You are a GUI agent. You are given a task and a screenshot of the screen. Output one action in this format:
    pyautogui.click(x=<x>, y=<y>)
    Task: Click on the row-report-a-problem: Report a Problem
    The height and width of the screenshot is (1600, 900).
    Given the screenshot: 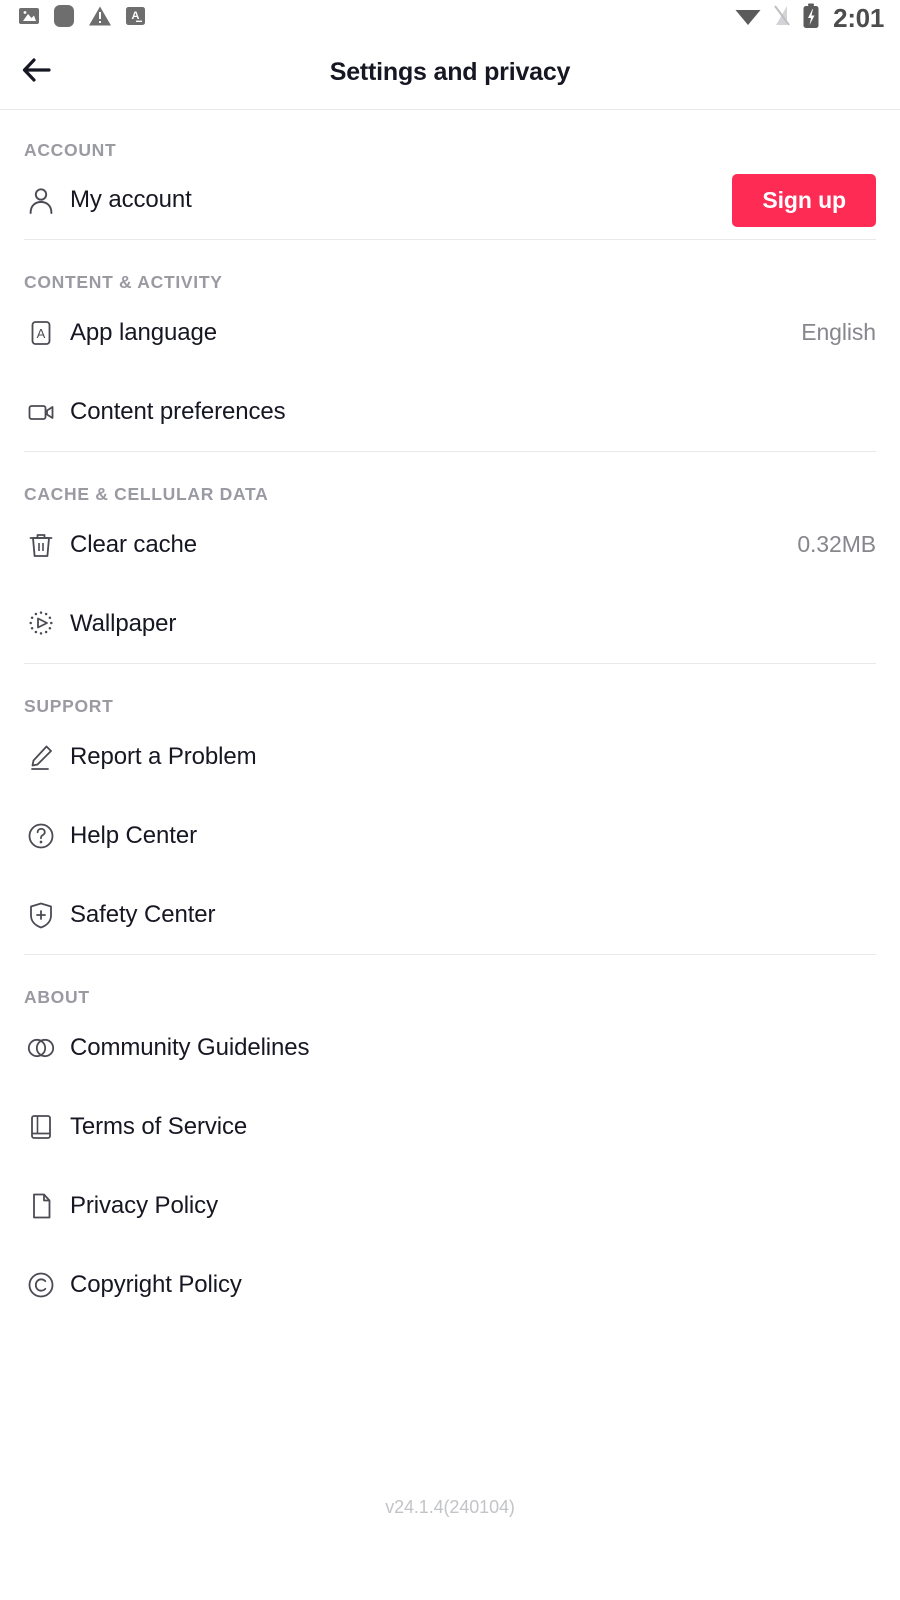 What is the action you would take?
    pyautogui.click(x=450, y=756)
    